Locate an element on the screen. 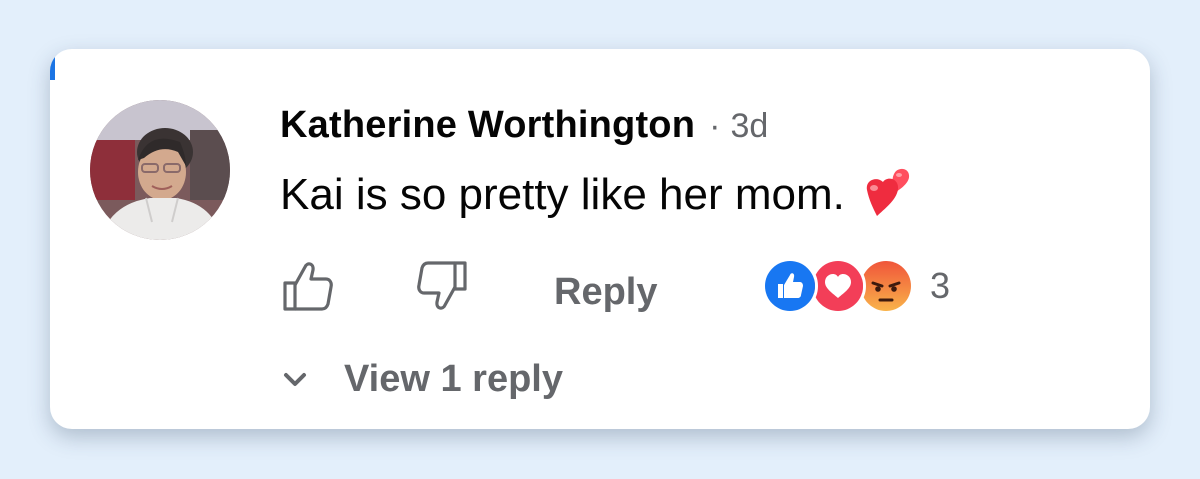  comment-header: Katherine Worthington · 3d is located at coordinates (524, 129).